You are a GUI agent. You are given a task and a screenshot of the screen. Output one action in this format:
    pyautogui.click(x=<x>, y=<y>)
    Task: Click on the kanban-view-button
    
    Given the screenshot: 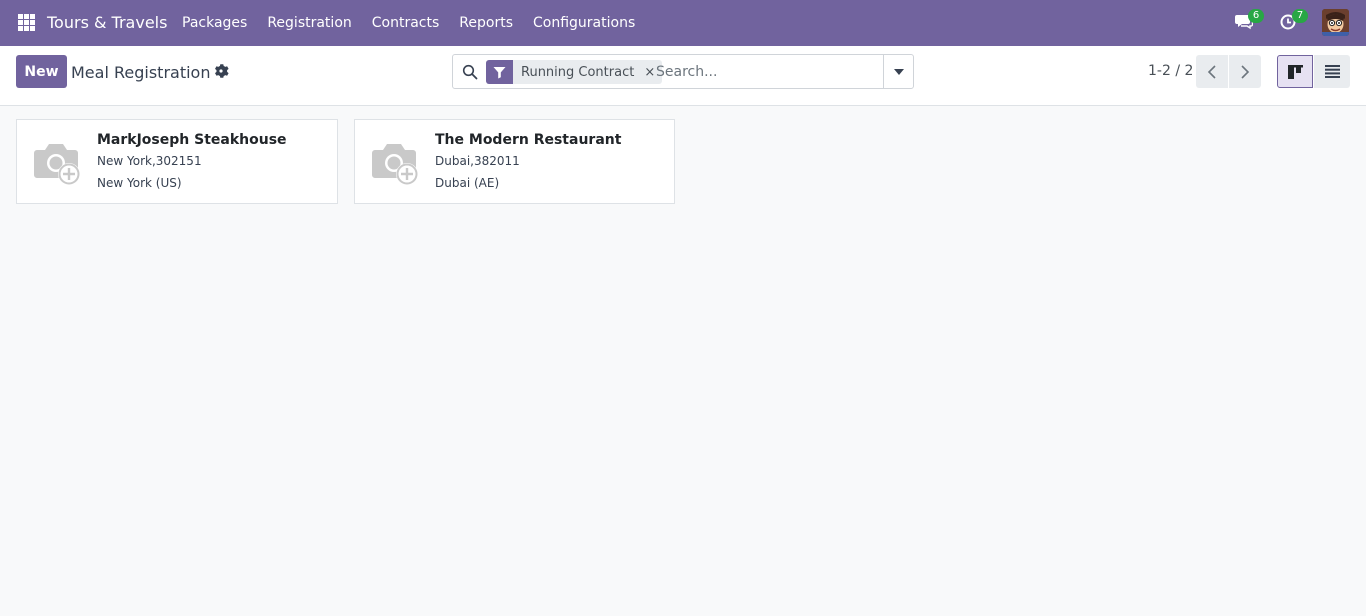 What is the action you would take?
    pyautogui.click(x=1295, y=71)
    